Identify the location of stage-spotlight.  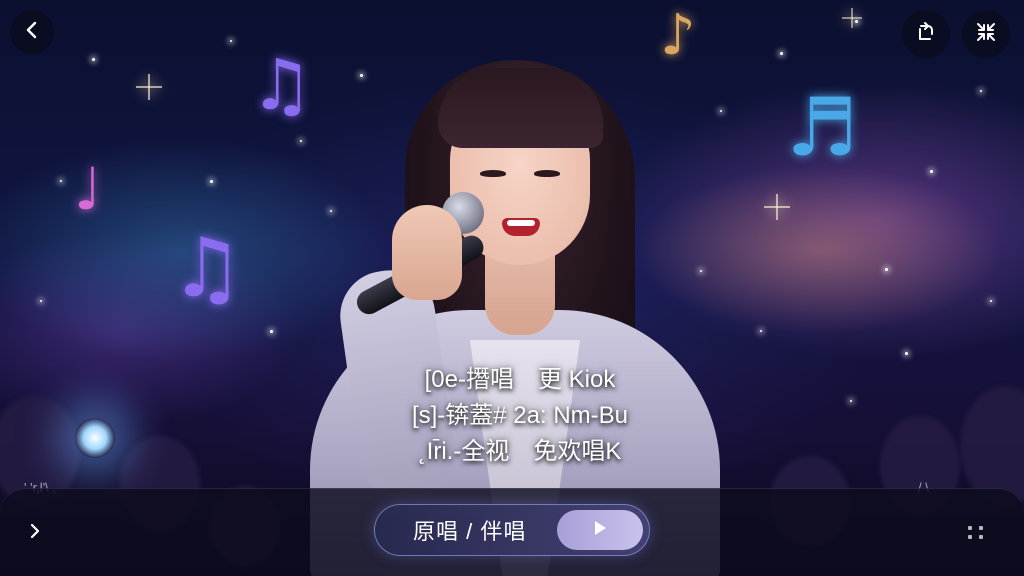
(95, 438).